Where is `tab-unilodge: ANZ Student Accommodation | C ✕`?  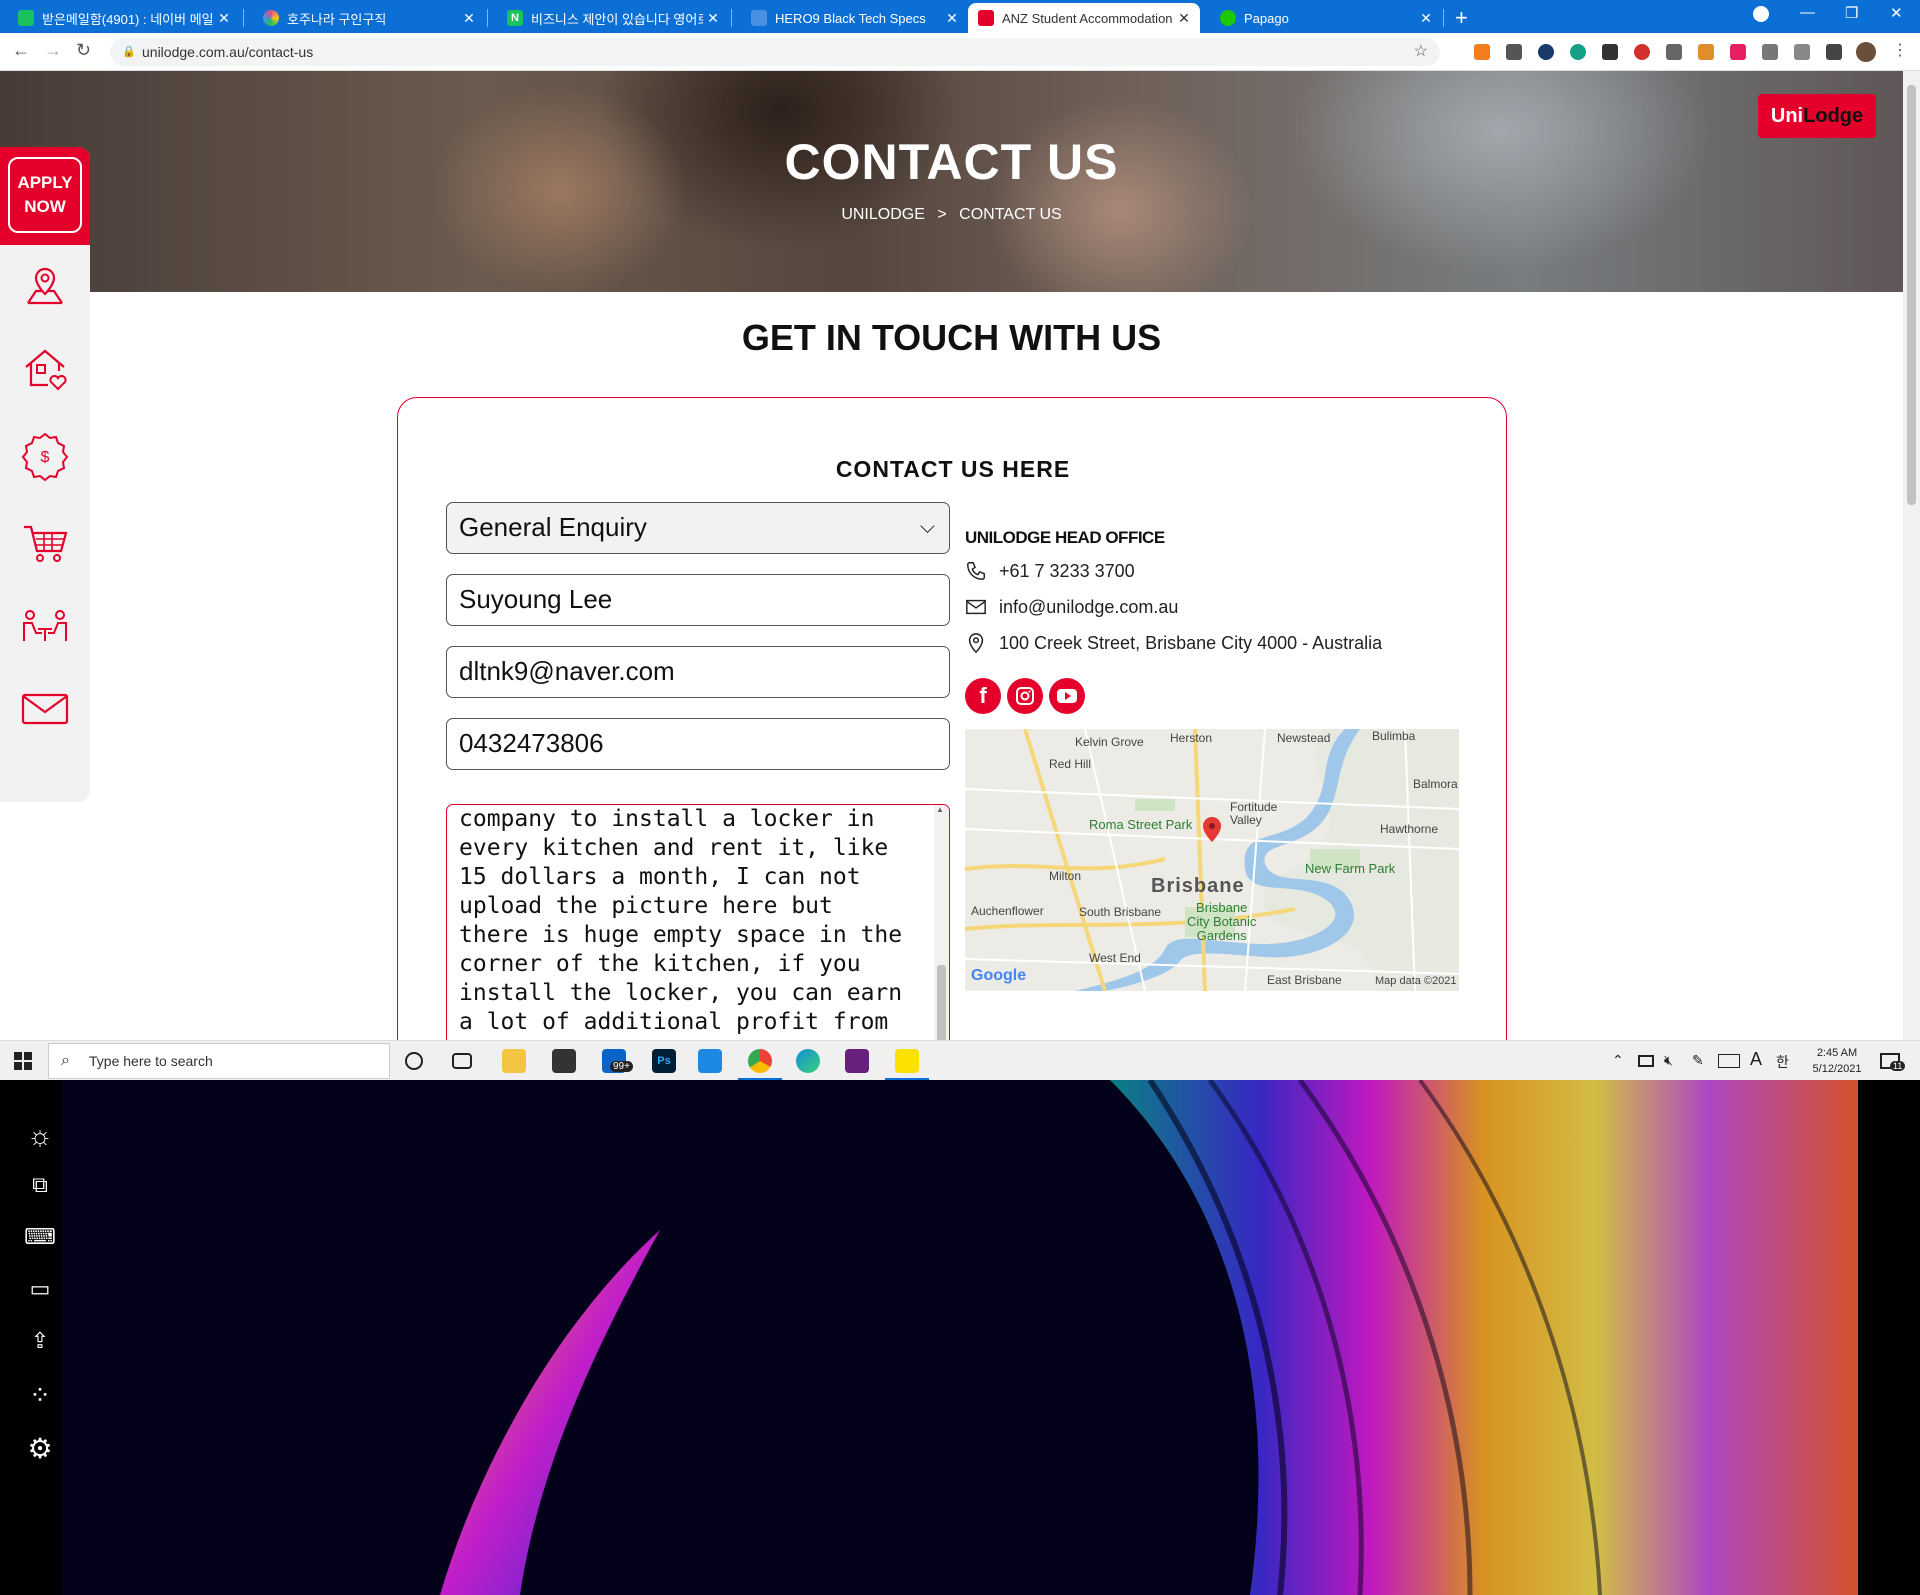 tab-unilodge: ANZ Student Accommodation | C ✕ is located at coordinates (1084, 18).